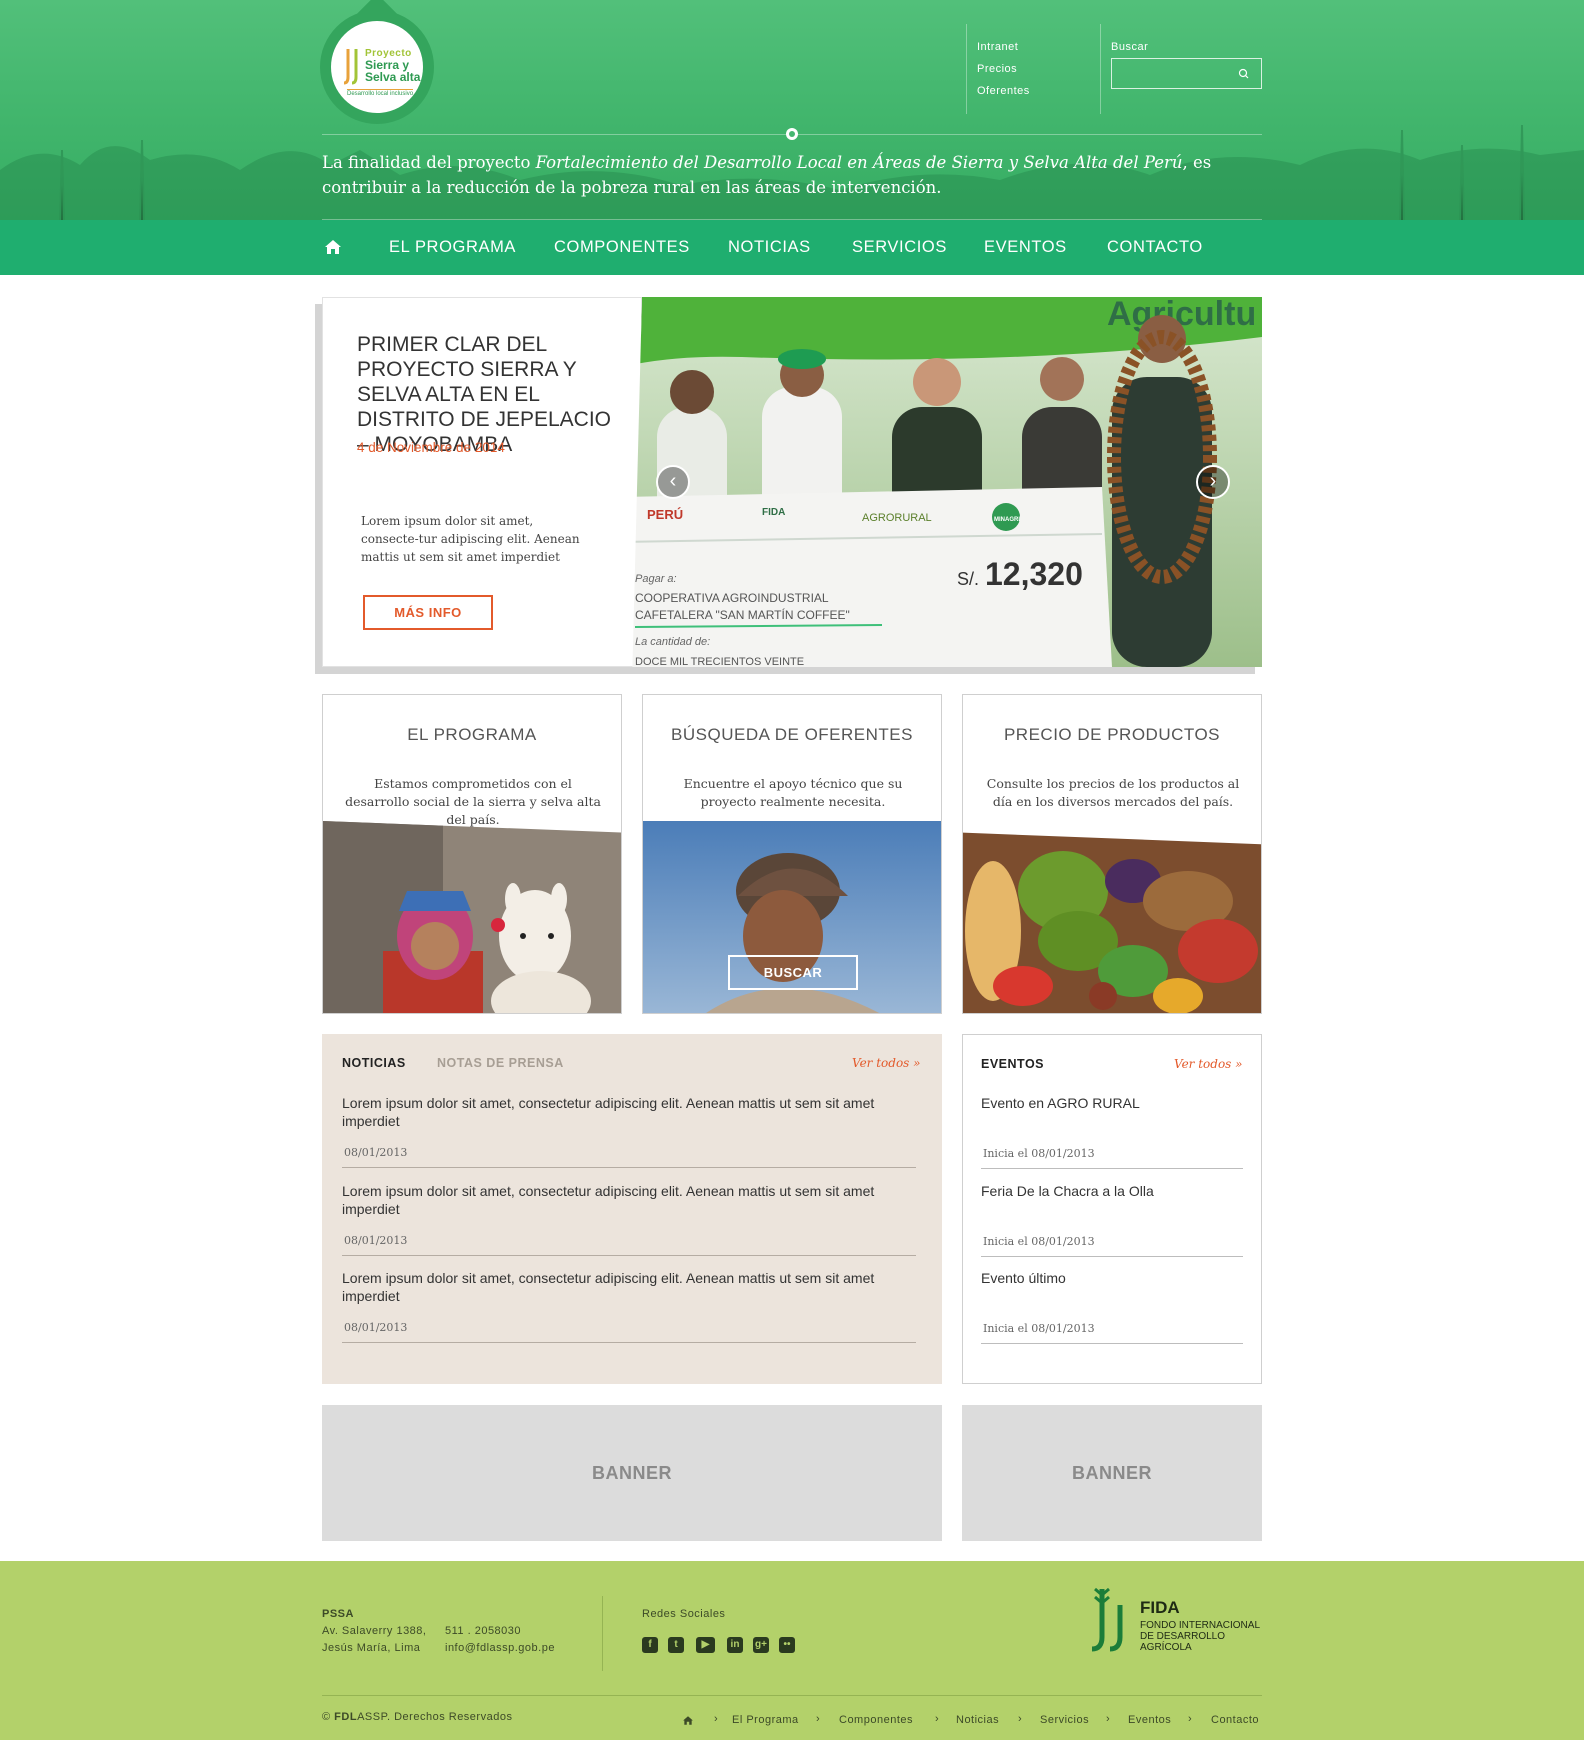 This screenshot has width=1584, height=1740. What do you see at coordinates (1160, 1607) in the screenshot?
I see `fida-name: FIDA` at bounding box center [1160, 1607].